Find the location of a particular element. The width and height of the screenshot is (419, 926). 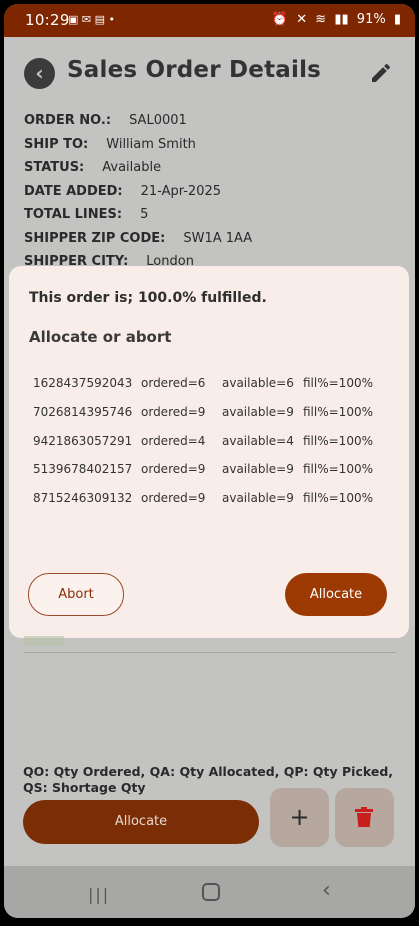

order-info-row: TOTAL LINES: 5 is located at coordinates (138, 215).